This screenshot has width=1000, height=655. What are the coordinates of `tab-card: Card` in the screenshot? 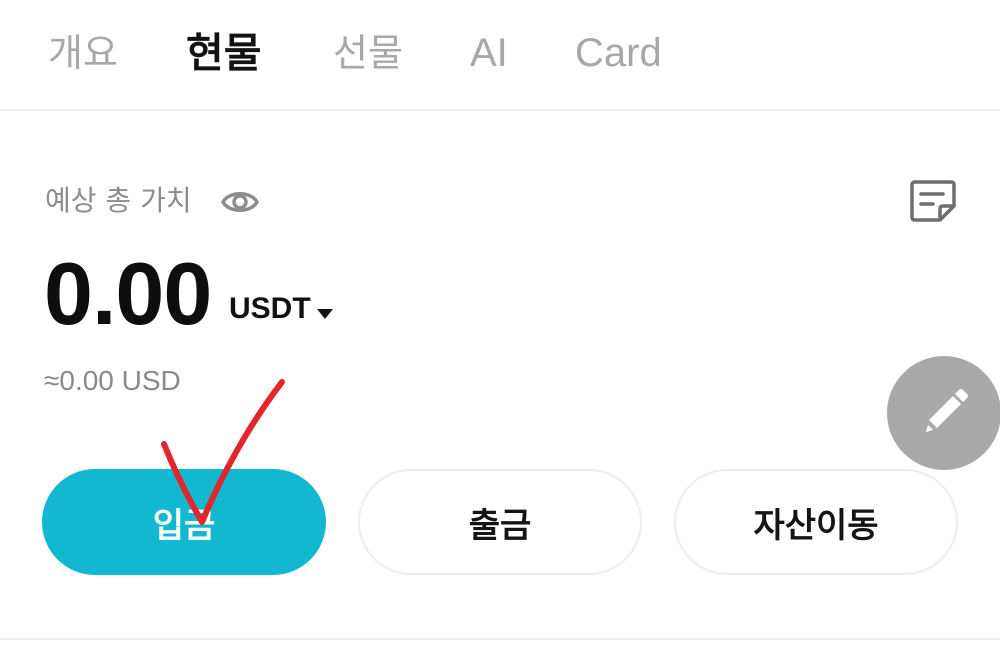 It's located at (618, 53).